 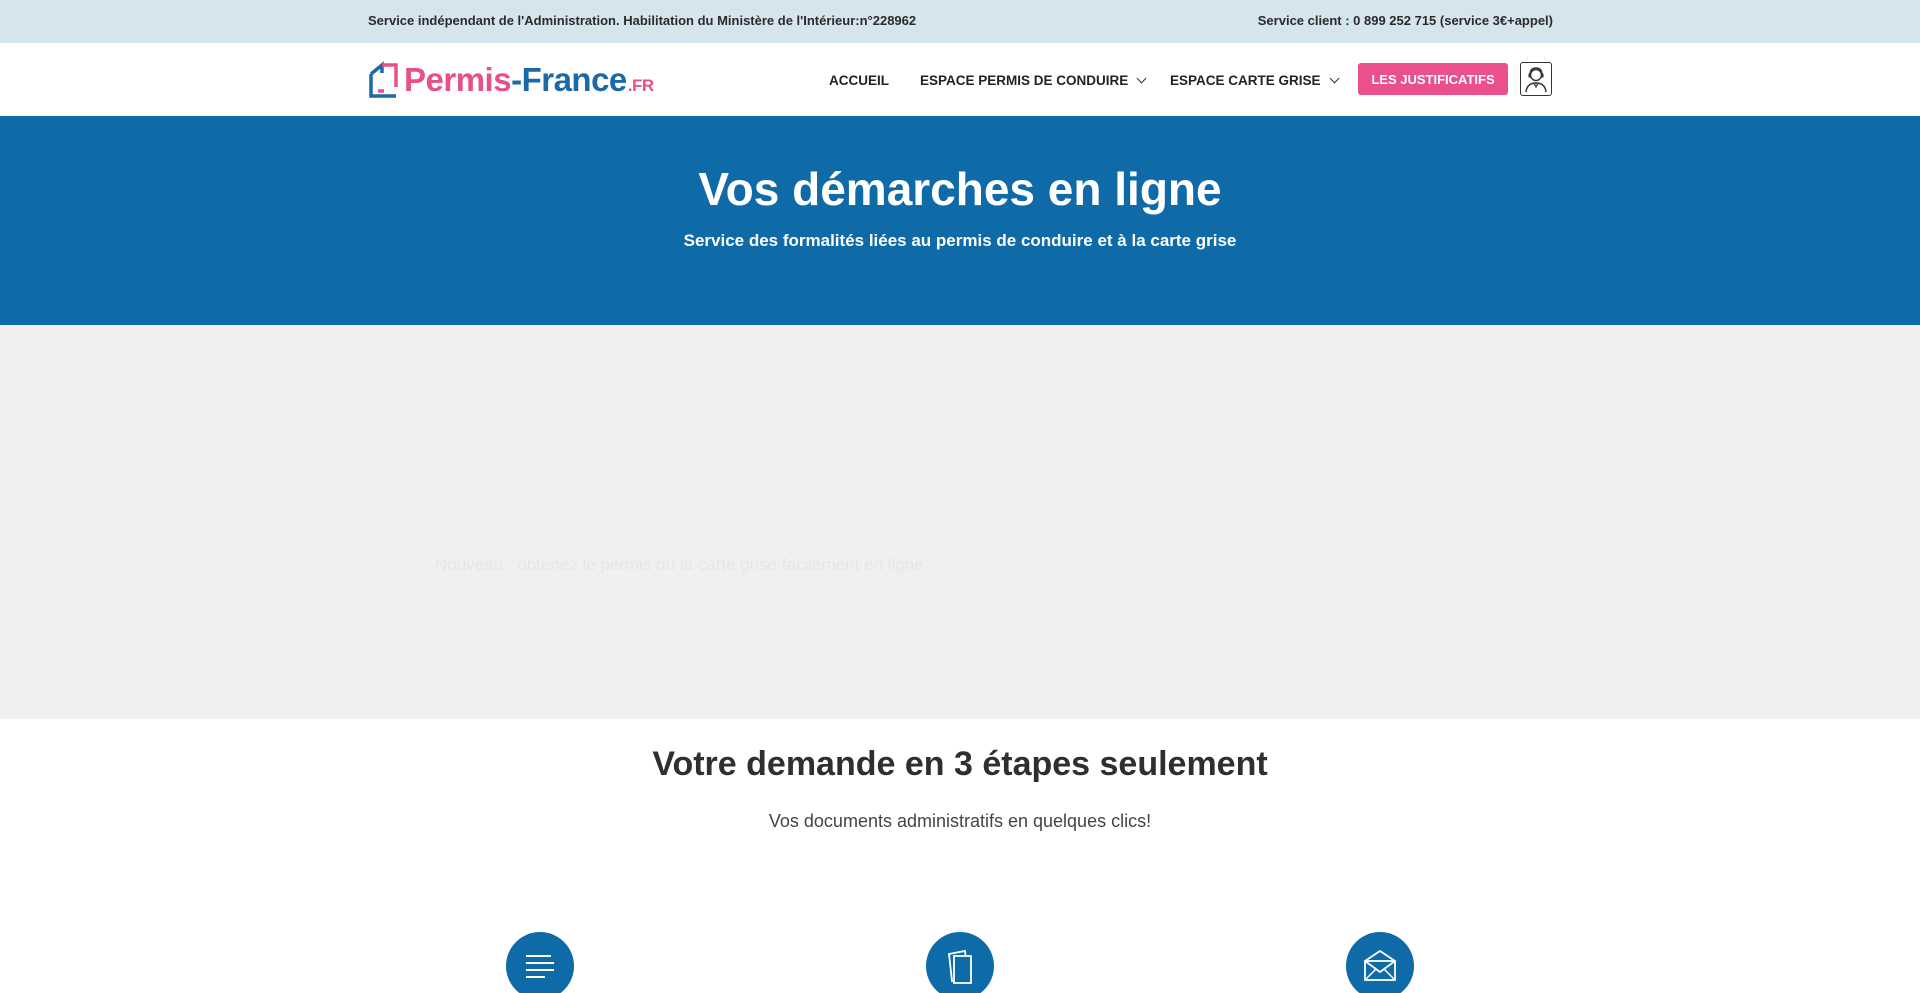 I want to click on nav-label: ACCUEIL, so click(x=859, y=80).